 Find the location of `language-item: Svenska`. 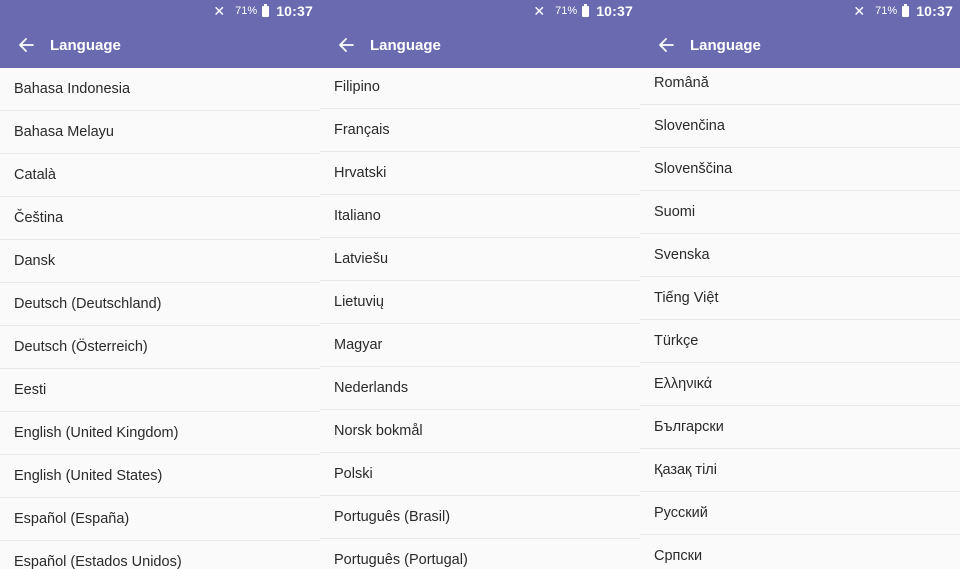

language-item: Svenska is located at coordinates (800, 255).